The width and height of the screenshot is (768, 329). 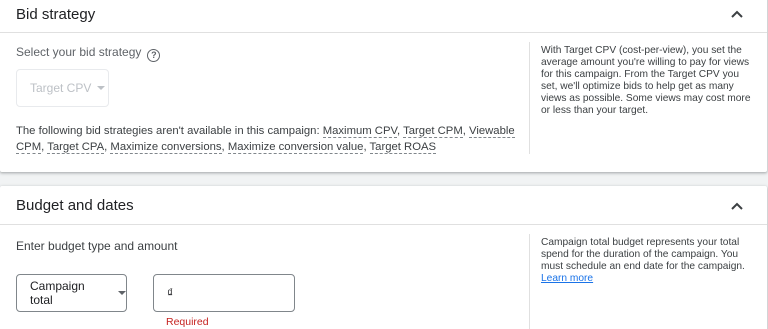 I want to click on bid-strategy-title: Bid strategy, so click(x=56, y=14).